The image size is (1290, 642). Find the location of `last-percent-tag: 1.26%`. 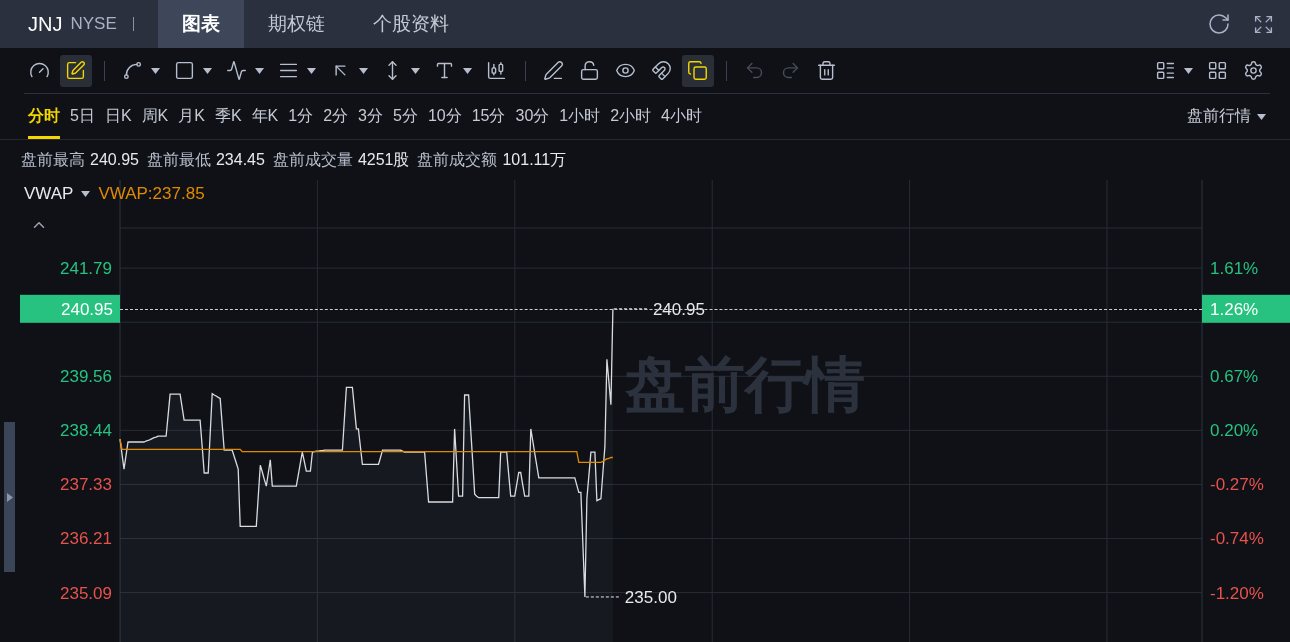

last-percent-tag: 1.26% is located at coordinates (1246, 308).